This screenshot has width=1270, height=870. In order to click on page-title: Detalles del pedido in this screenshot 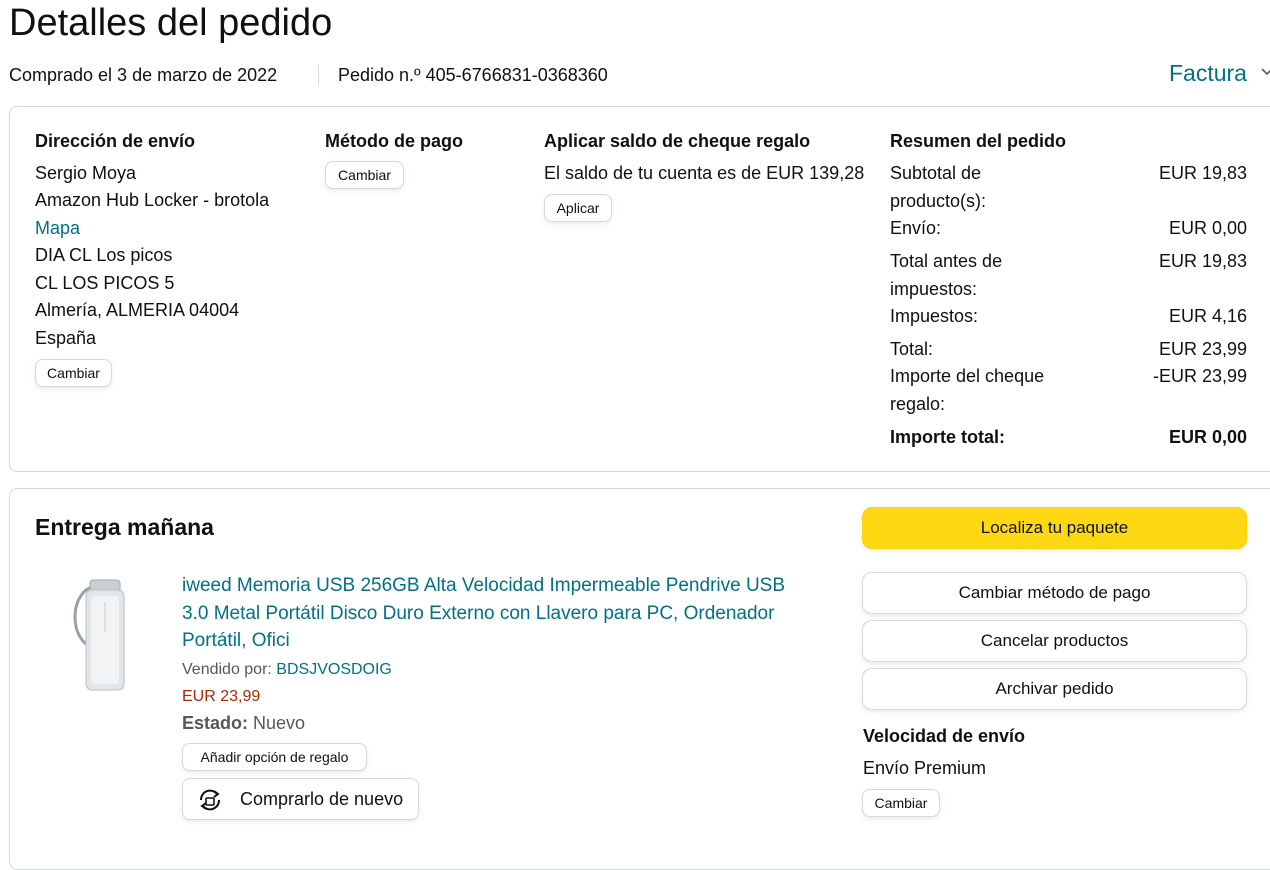, I will do `click(171, 23)`.